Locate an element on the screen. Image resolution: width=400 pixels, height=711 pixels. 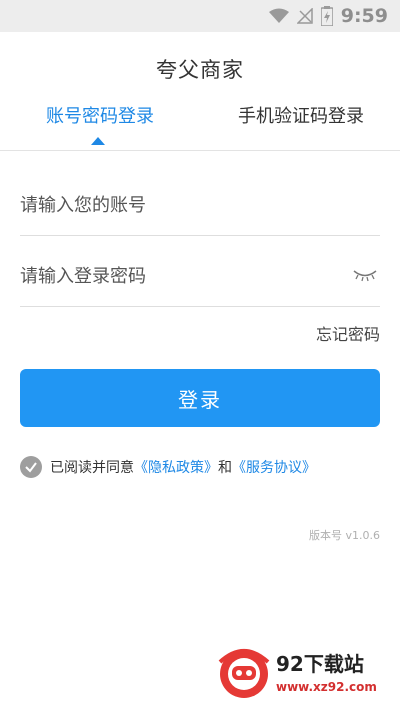
header-divider is located at coordinates (200, 150).